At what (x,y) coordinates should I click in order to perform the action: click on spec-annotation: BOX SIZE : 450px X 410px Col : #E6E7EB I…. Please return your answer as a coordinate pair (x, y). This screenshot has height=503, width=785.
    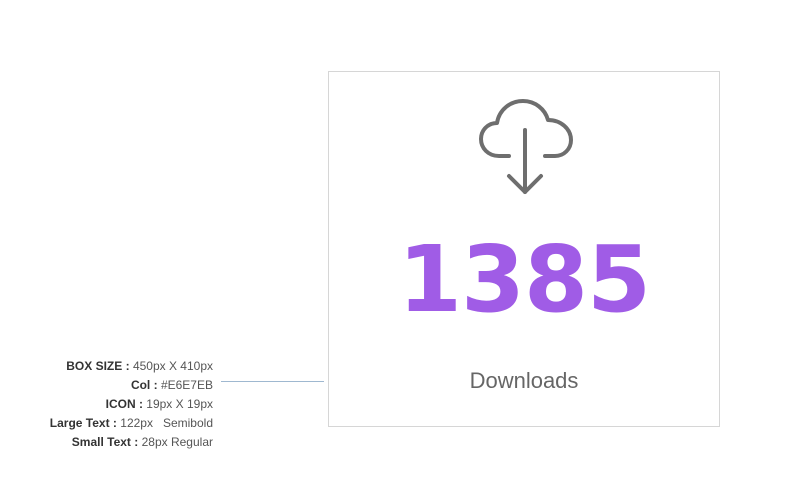
    Looking at the image, I should click on (131, 404).